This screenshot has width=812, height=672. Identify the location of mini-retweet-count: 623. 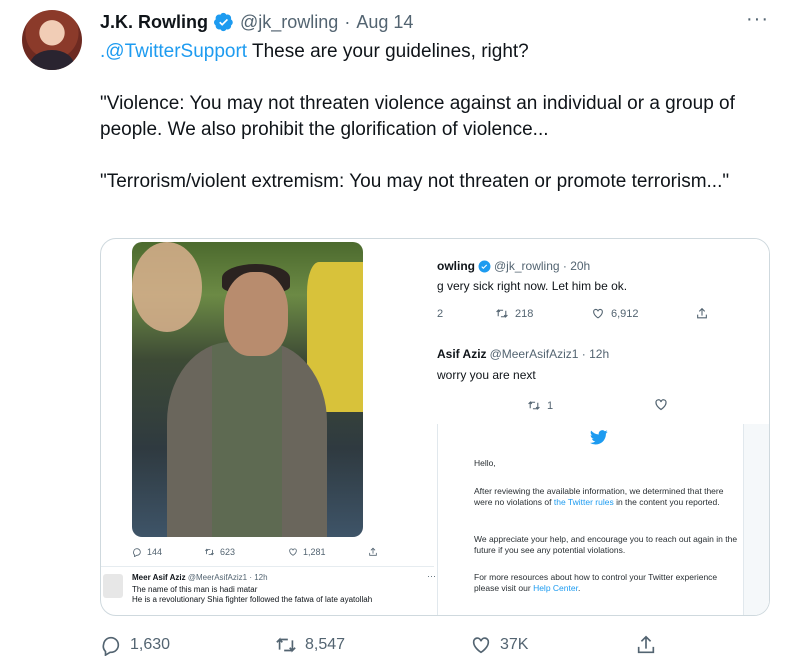
(246, 552).